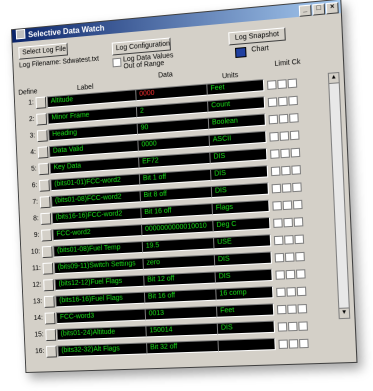 The width and height of the screenshot is (373, 391). Describe the element at coordinates (98, 249) in the screenshot. I see `label-field: (bits01-08)Fuel Temp` at that location.